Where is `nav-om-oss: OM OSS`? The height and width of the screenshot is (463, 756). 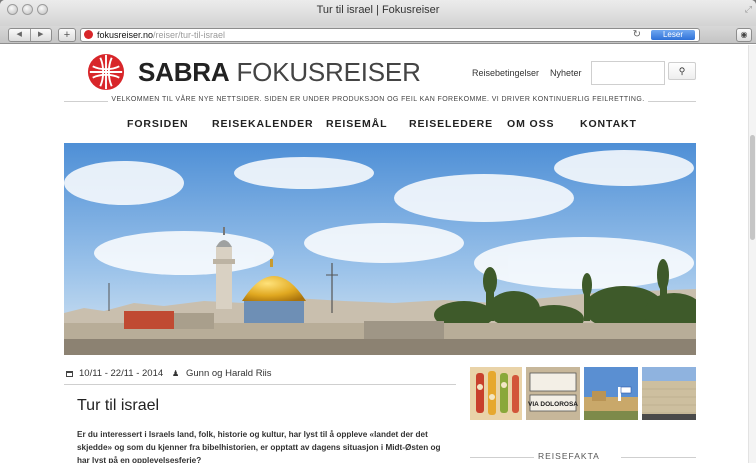
nav-om-oss: OM OSS is located at coordinates (530, 124).